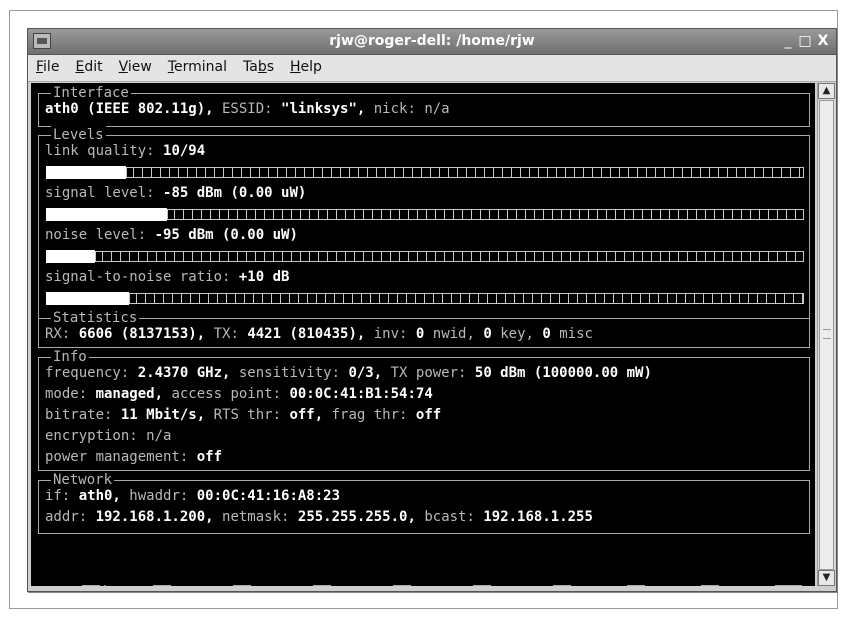  I want to click on link-quality-line: link quality: 10/94, so click(125, 151).